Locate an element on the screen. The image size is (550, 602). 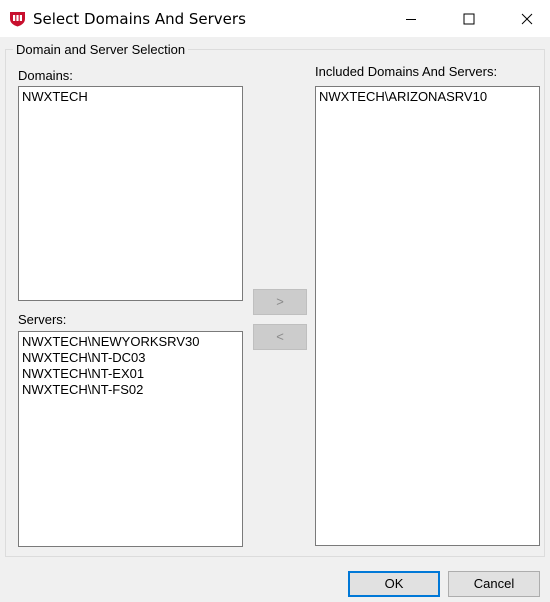
close-button is located at coordinates (527, 18).